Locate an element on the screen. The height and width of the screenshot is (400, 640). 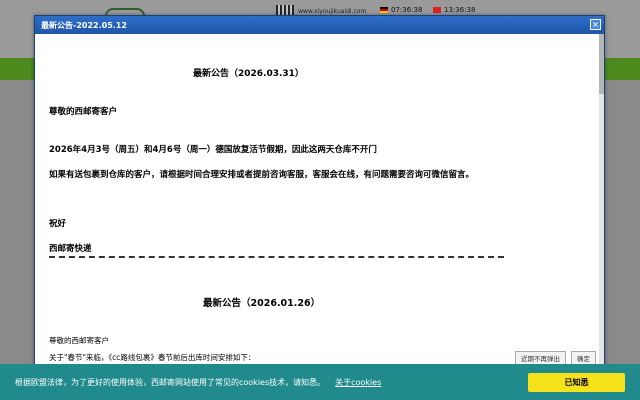
china-clock: 13:36:38 is located at coordinates (454, 10).